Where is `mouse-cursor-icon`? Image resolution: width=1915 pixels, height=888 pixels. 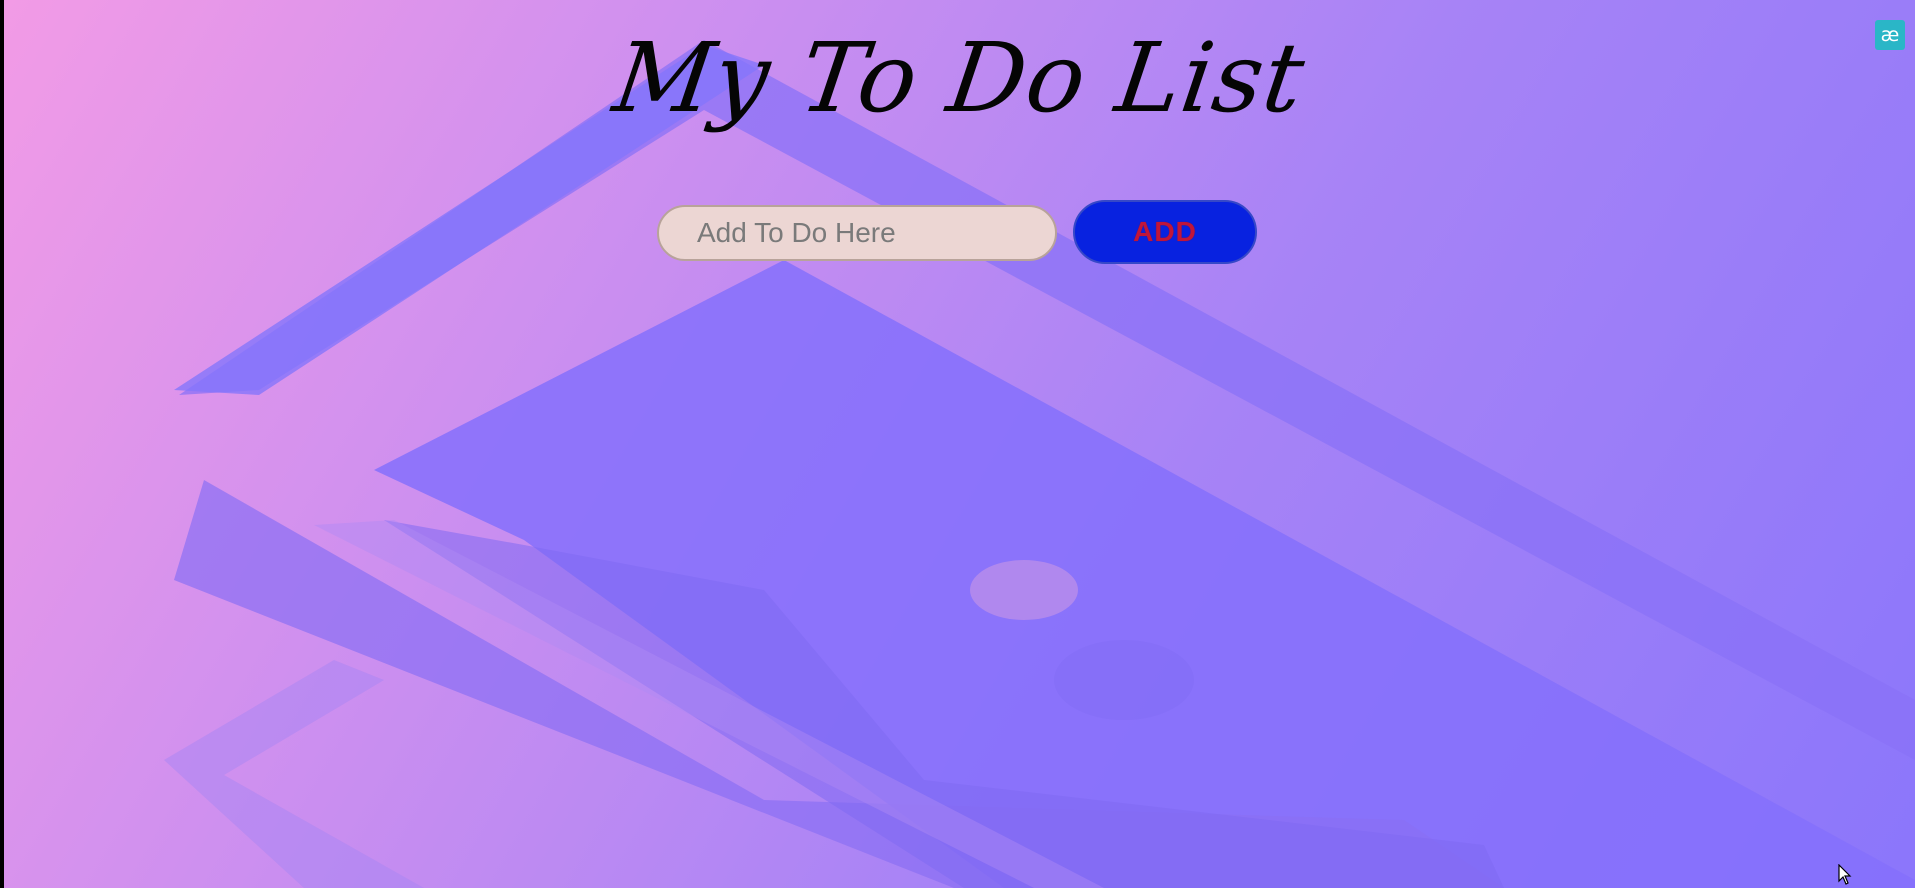
mouse-cursor-icon is located at coordinates (1845, 874).